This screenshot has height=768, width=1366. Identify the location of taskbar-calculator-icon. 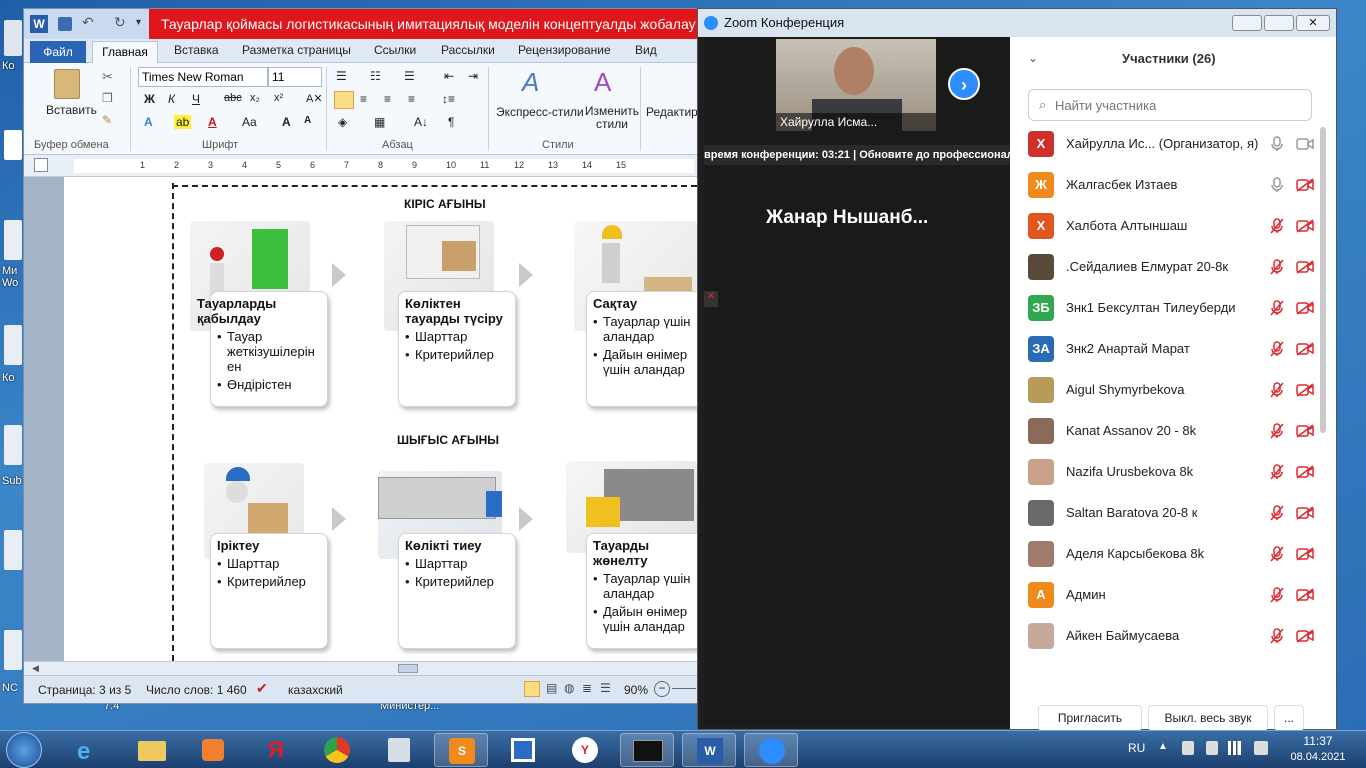
(399, 750).